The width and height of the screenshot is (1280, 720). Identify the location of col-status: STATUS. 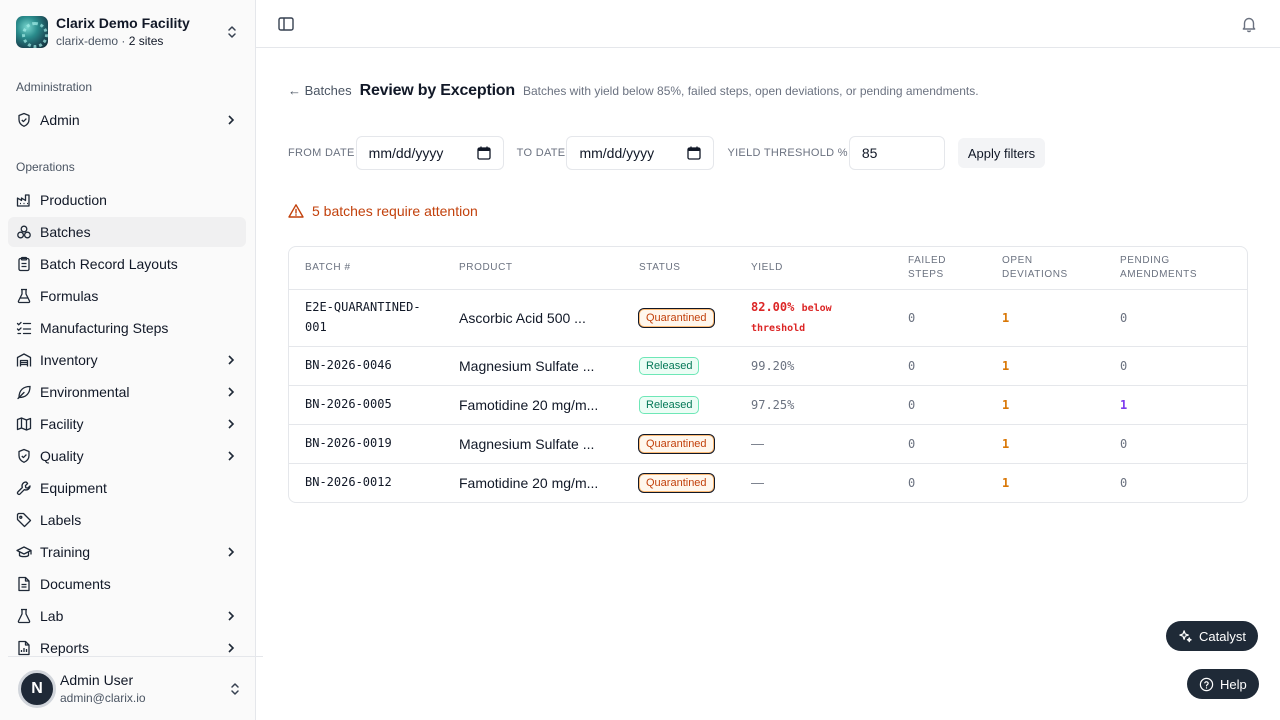
(679, 268).